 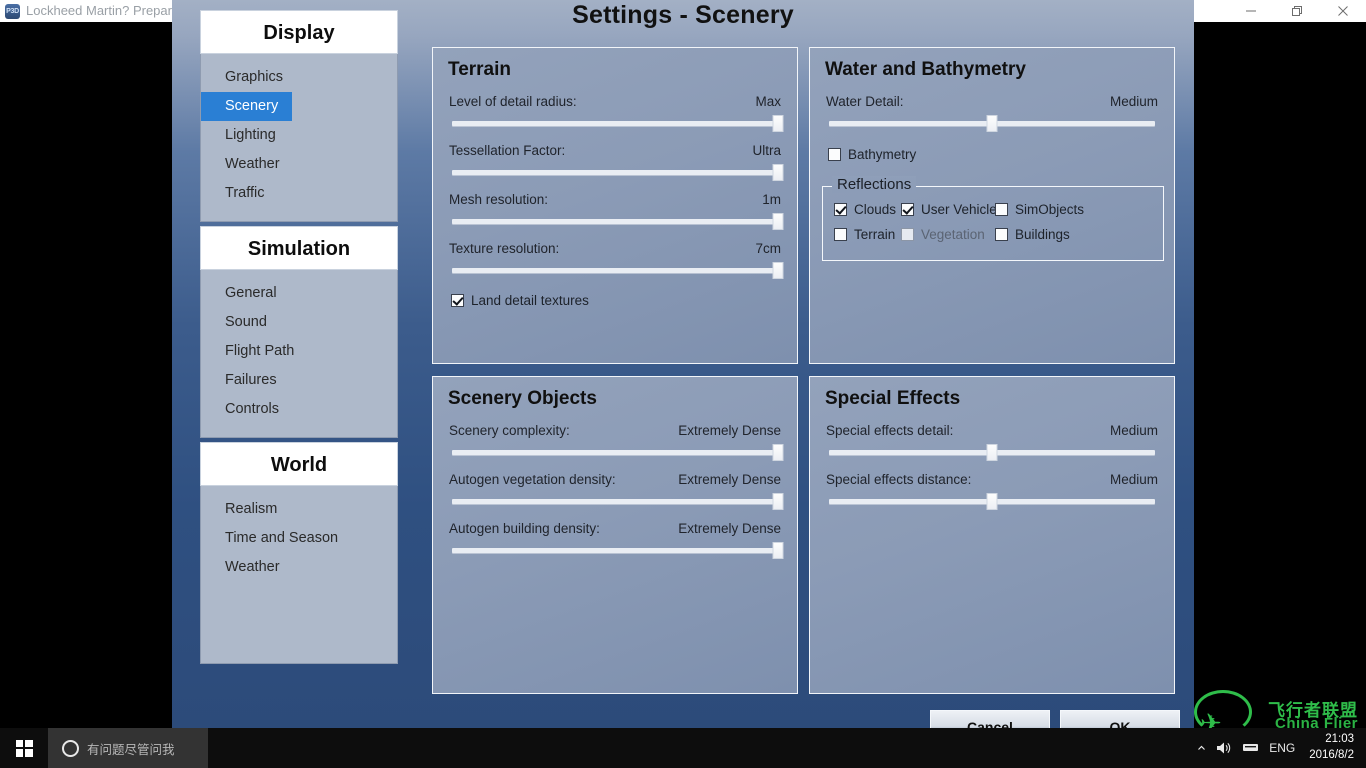 I want to click on search-input: 有问题尽管问我, so click(x=128, y=748).